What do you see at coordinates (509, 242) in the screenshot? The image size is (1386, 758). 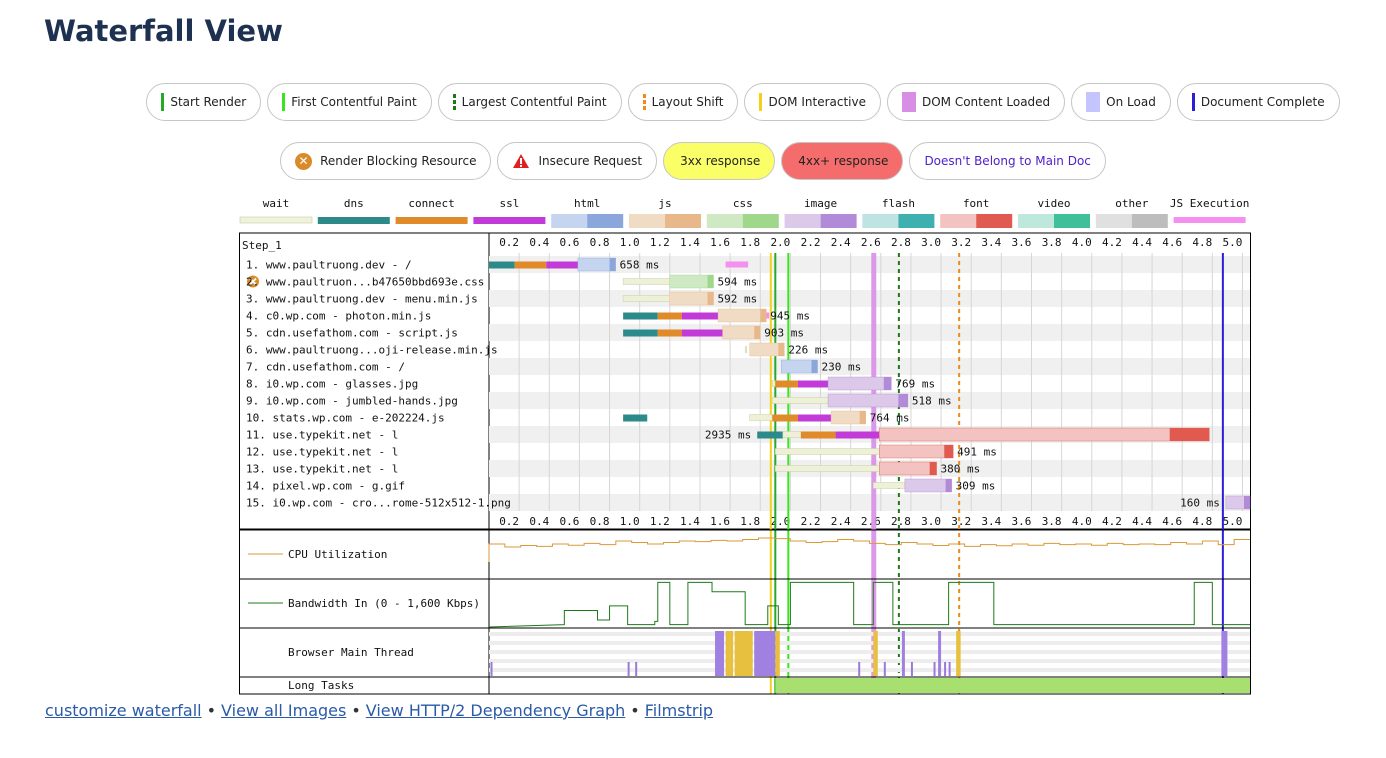 I see `axis-tick-label: 0.2` at bounding box center [509, 242].